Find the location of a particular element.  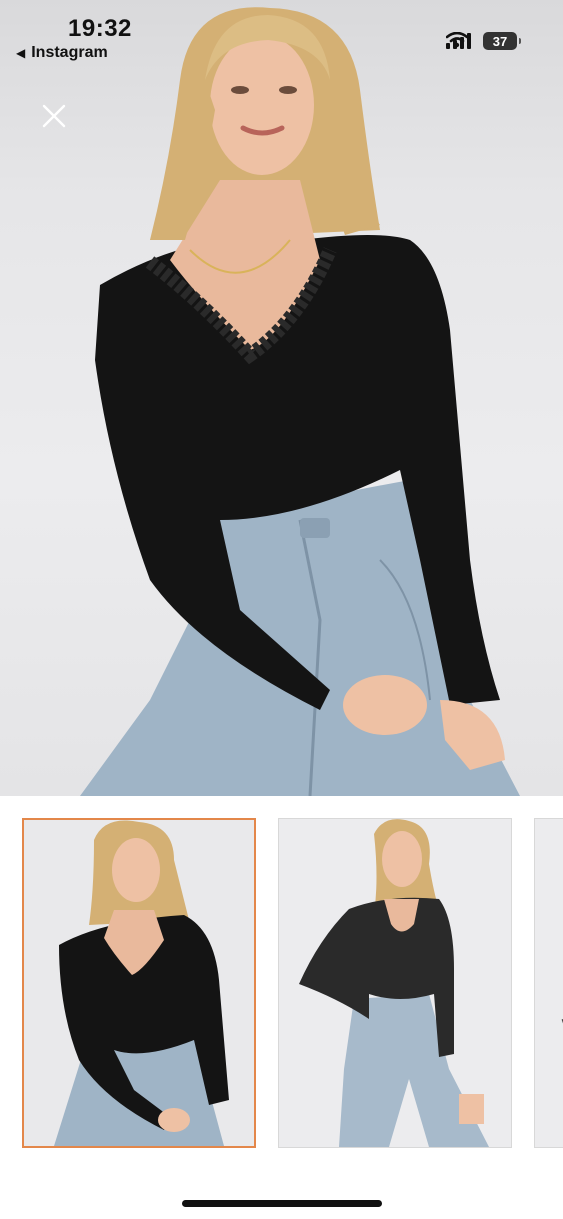

back-arrow-icon: ◀ is located at coordinates (21, 53).